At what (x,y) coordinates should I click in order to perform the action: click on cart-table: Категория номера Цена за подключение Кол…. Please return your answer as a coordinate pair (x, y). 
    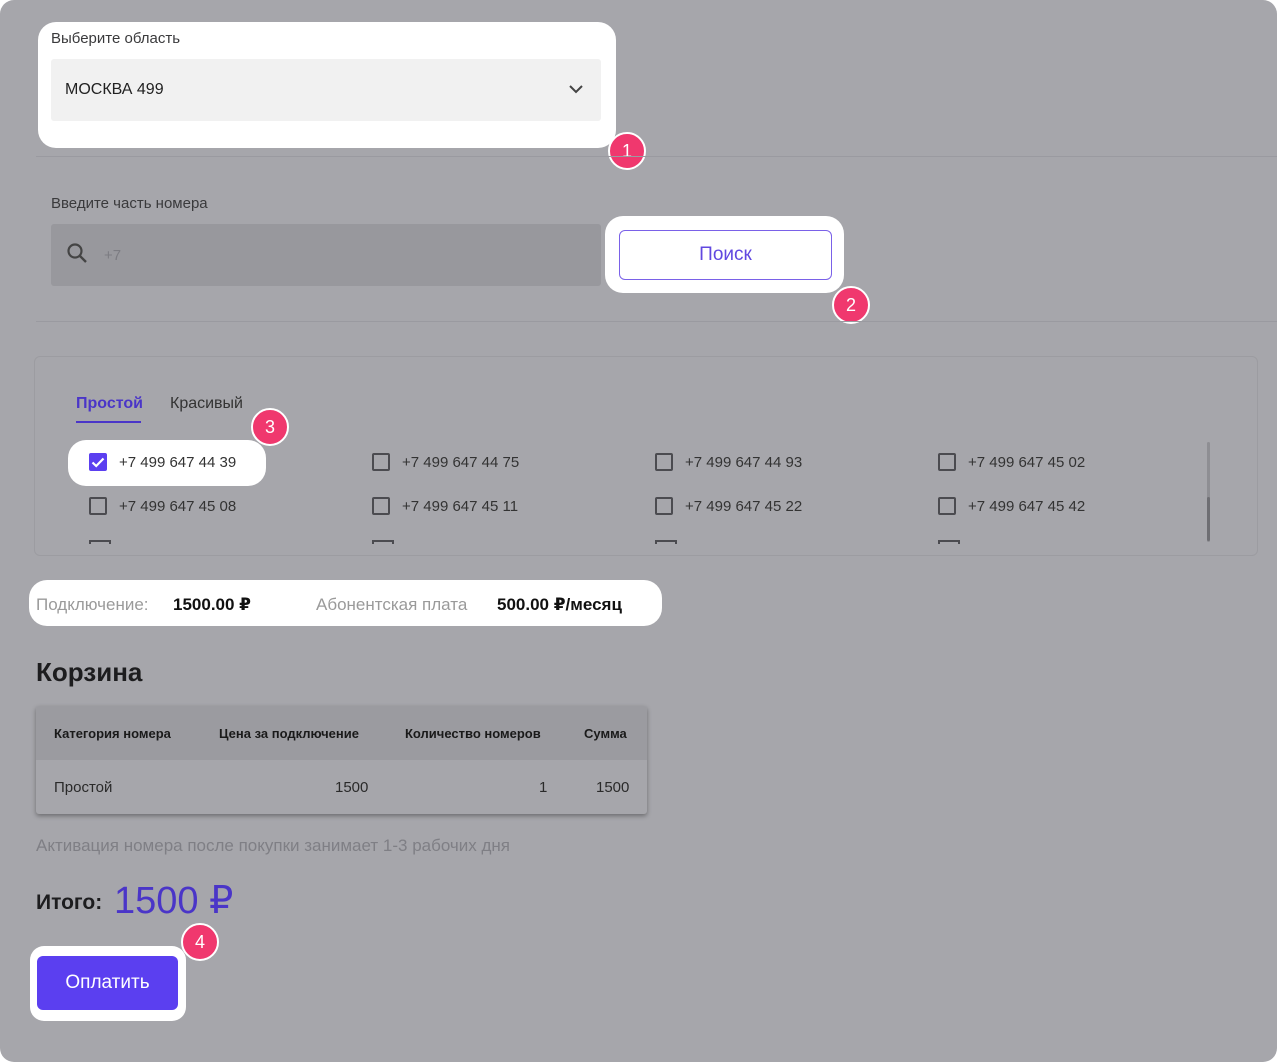
    Looking at the image, I should click on (341, 760).